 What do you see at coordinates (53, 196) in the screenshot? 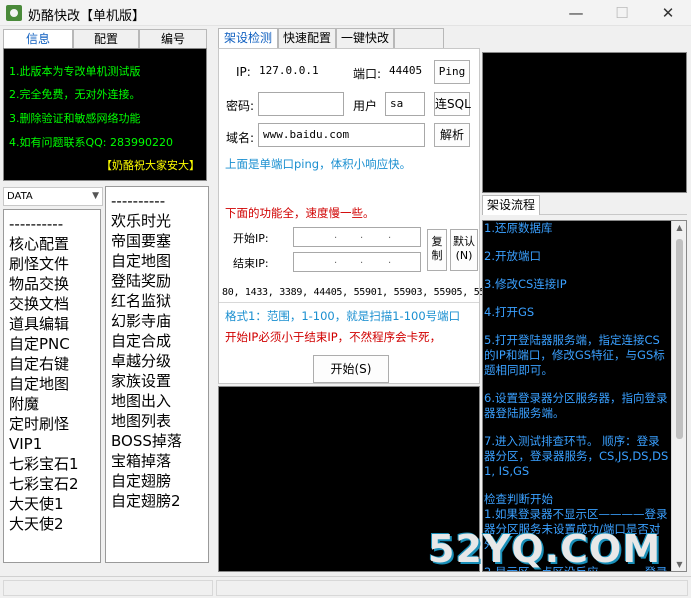
I see `data-select: DATA ▼` at bounding box center [53, 196].